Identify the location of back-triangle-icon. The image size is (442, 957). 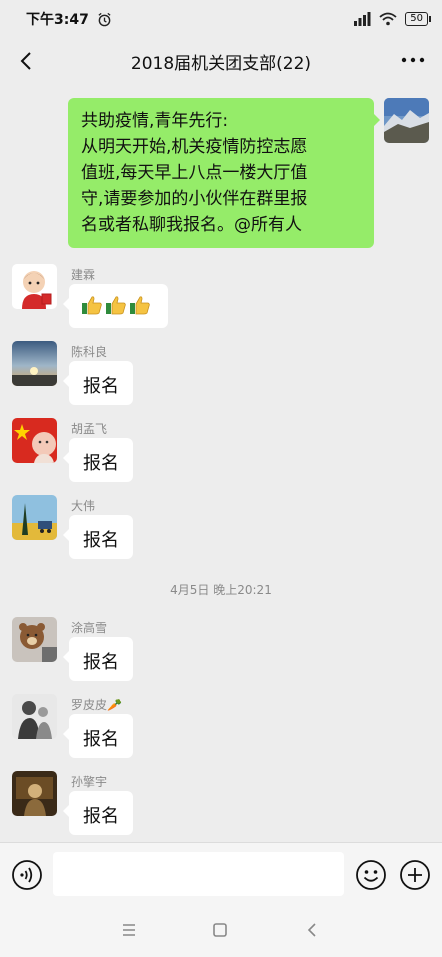
(312, 930).